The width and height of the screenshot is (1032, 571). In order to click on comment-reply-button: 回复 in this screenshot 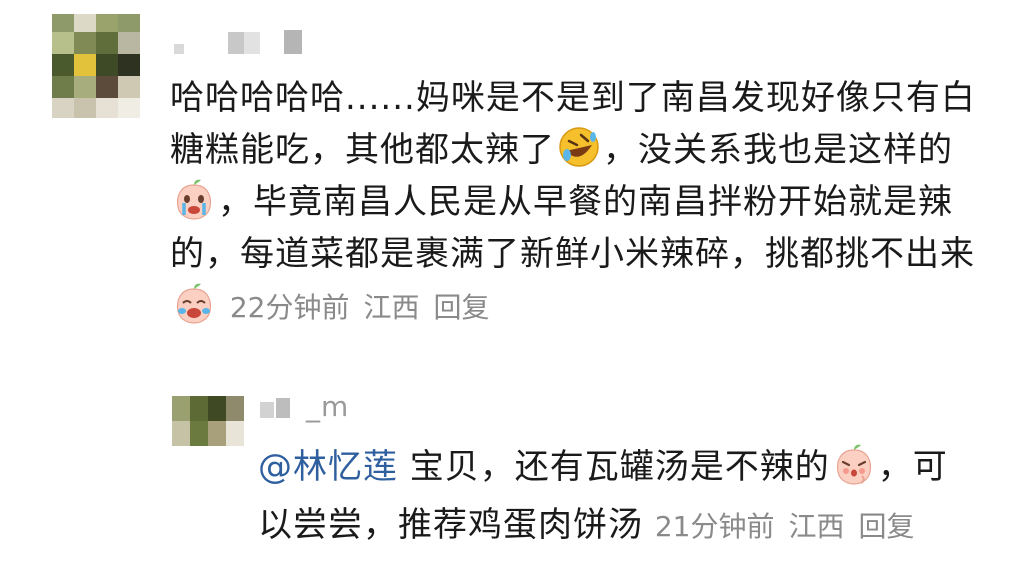, I will do `click(461, 307)`.